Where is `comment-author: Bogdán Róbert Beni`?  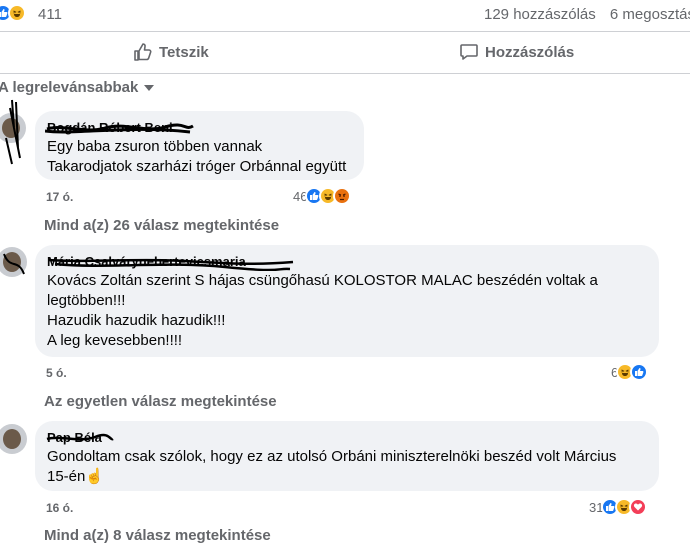 comment-author: Bogdán Róbert Beni is located at coordinates (119, 128).